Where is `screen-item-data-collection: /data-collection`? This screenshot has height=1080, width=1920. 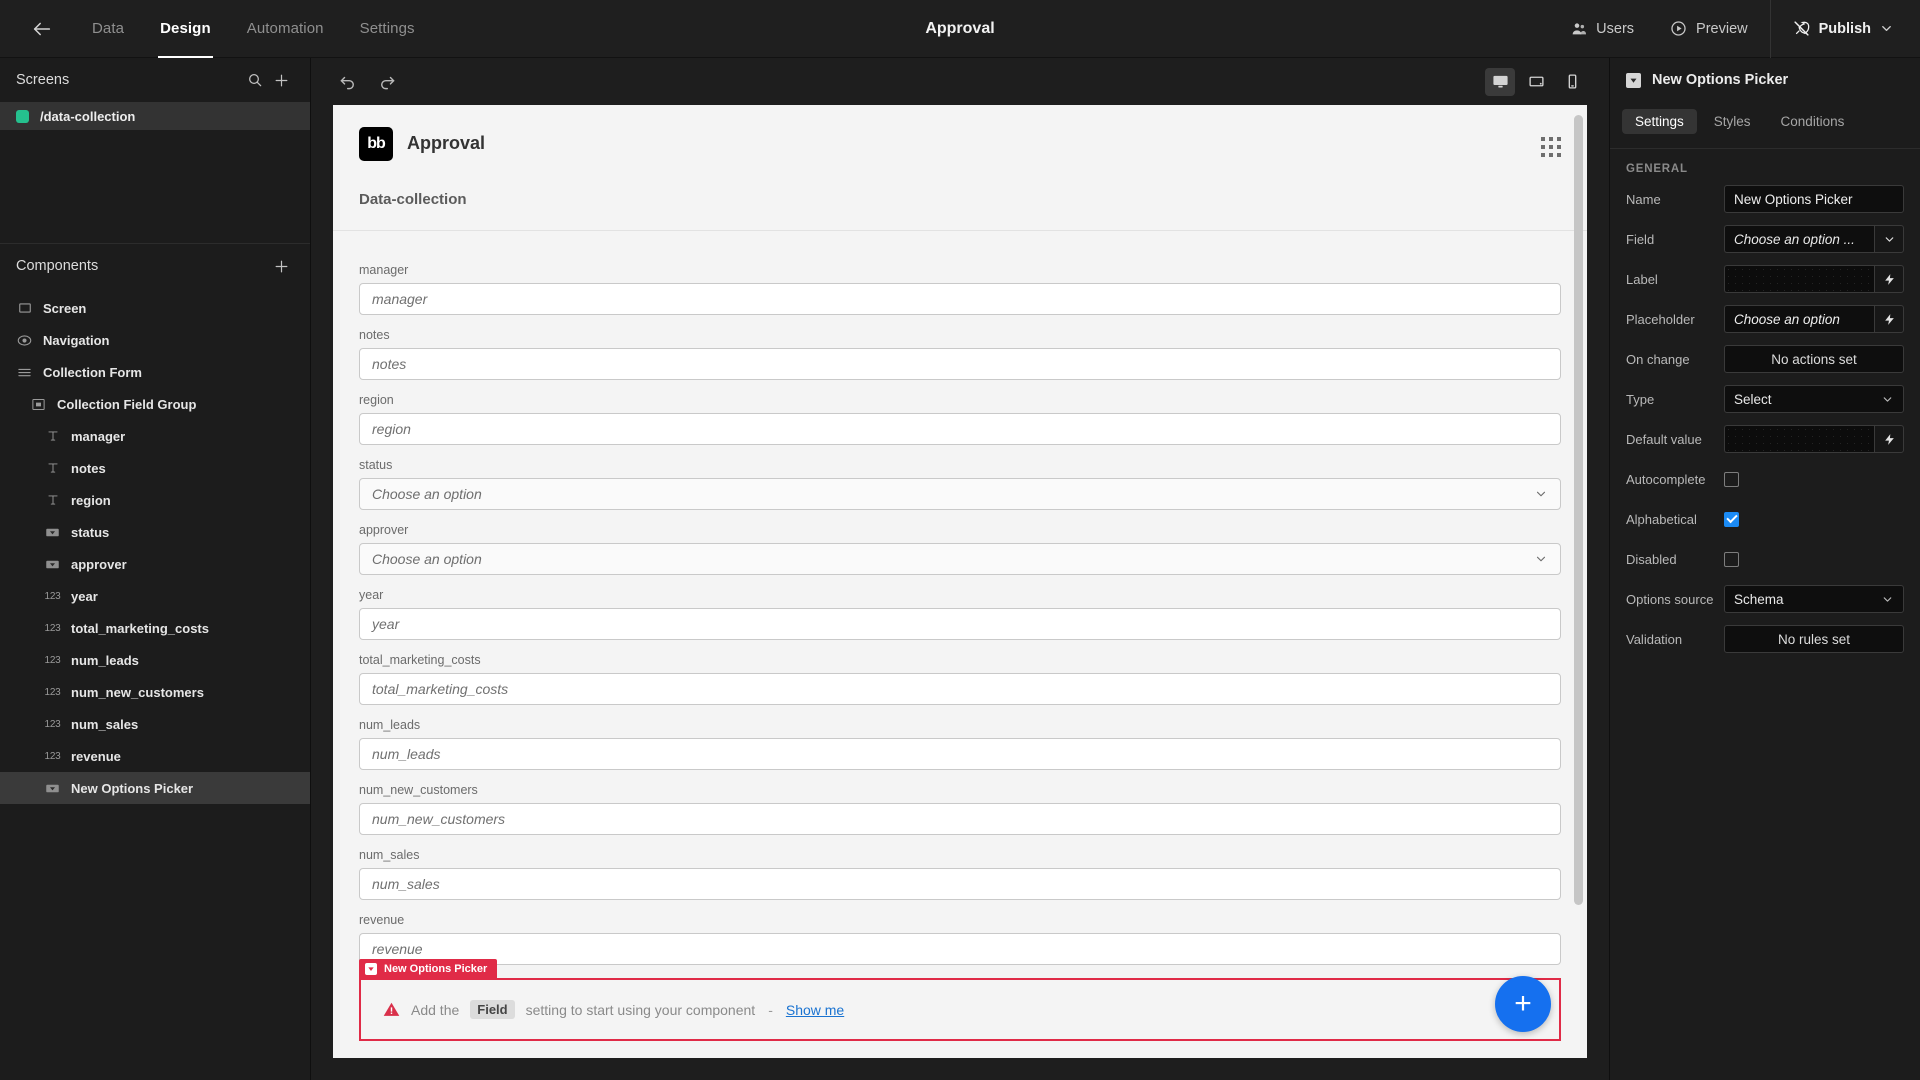
screen-item-data-collection: /data-collection is located at coordinates (155, 116).